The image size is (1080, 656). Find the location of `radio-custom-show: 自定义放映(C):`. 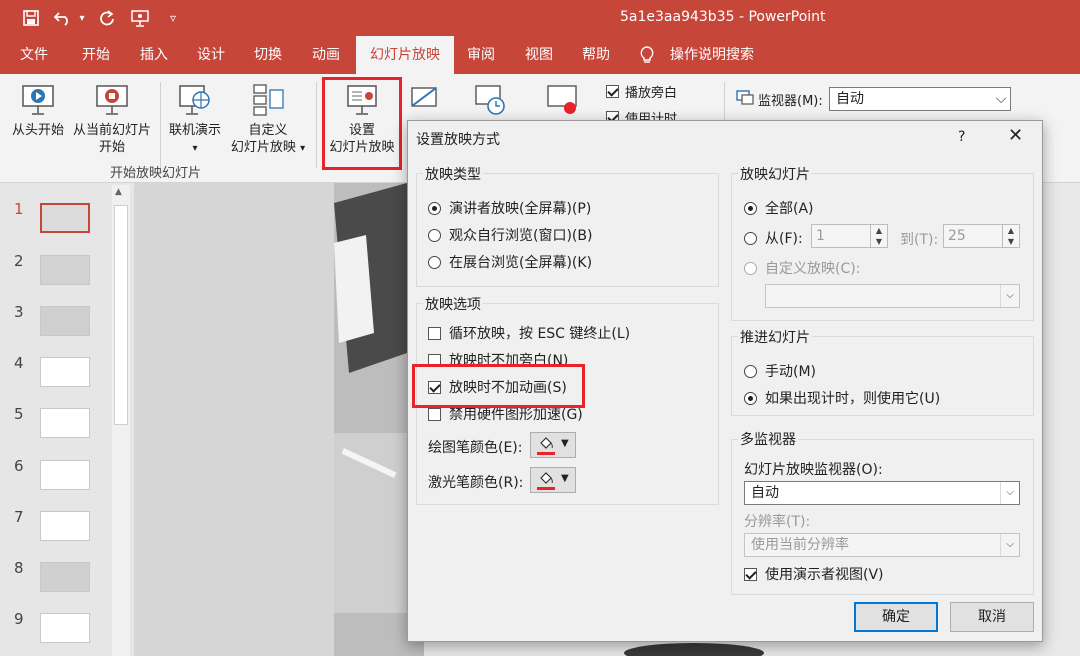

radio-custom-show: 自定义放映(C): is located at coordinates (802, 268).